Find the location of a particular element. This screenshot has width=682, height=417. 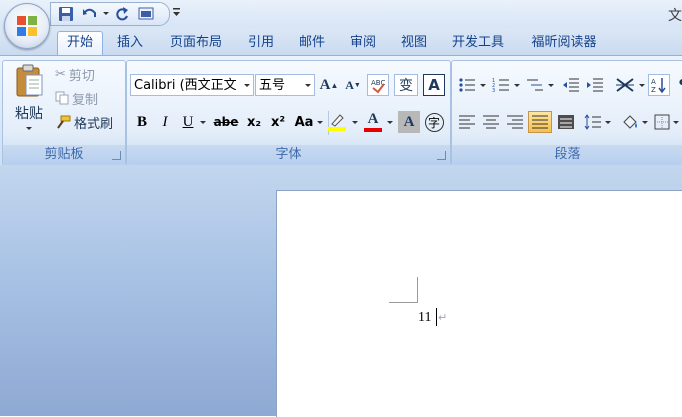

office-button is located at coordinates (27, 26).